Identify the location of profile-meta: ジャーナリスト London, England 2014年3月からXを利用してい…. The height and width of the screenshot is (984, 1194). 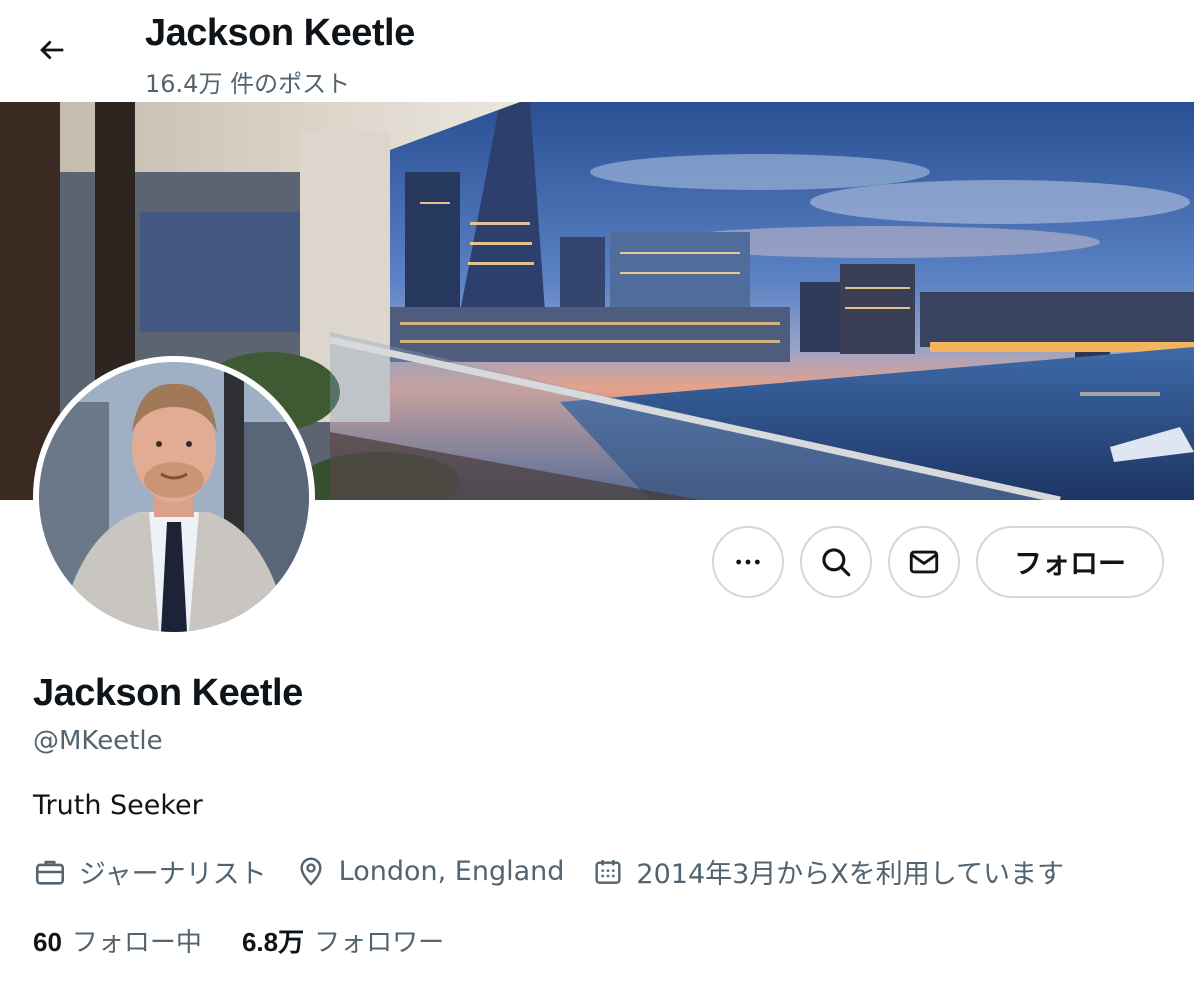
(562, 871).